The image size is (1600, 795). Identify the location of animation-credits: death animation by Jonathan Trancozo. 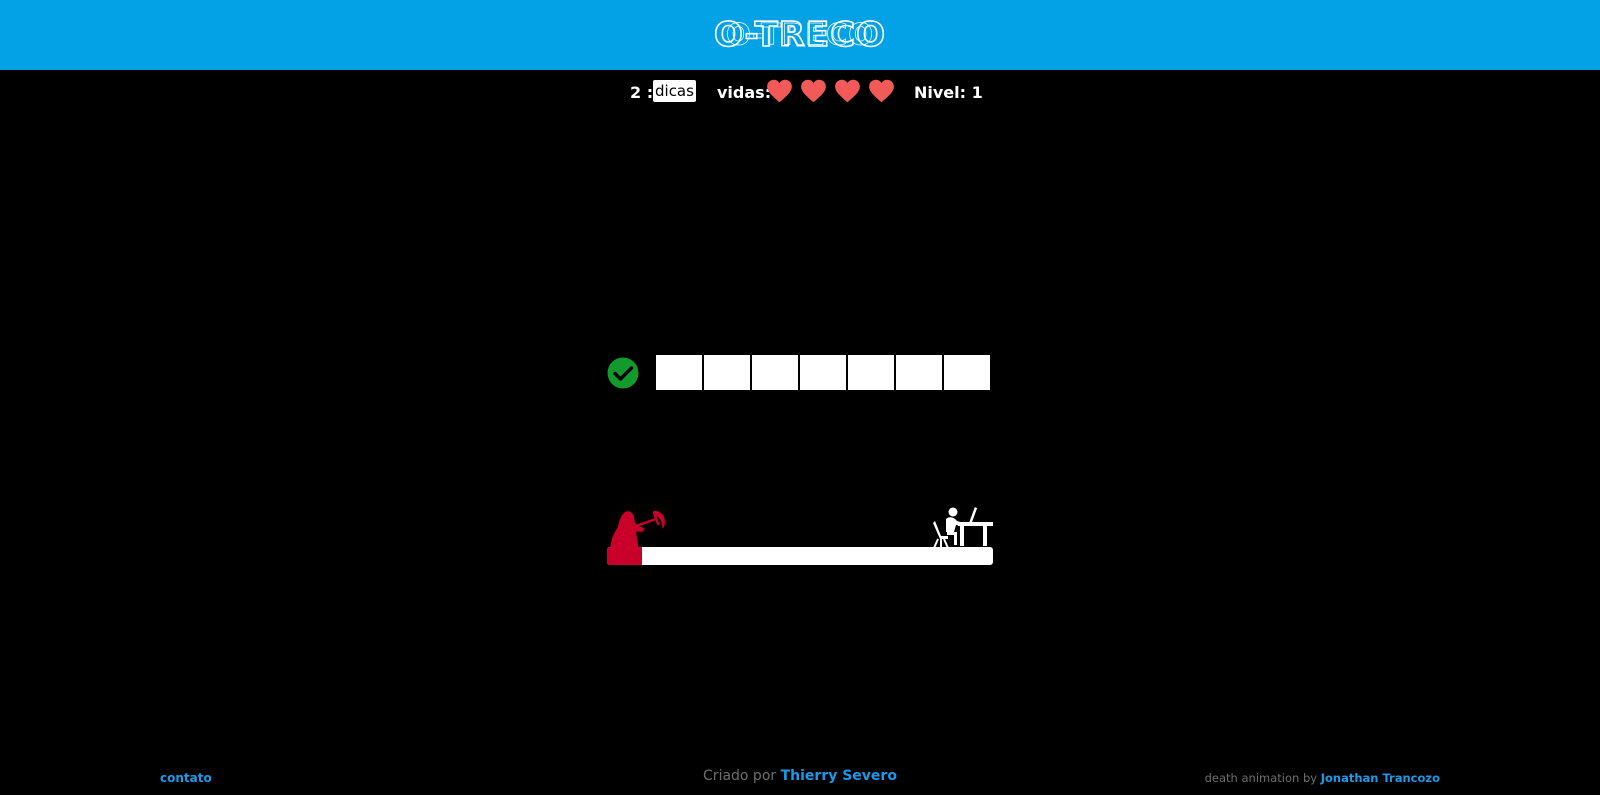
(1322, 778).